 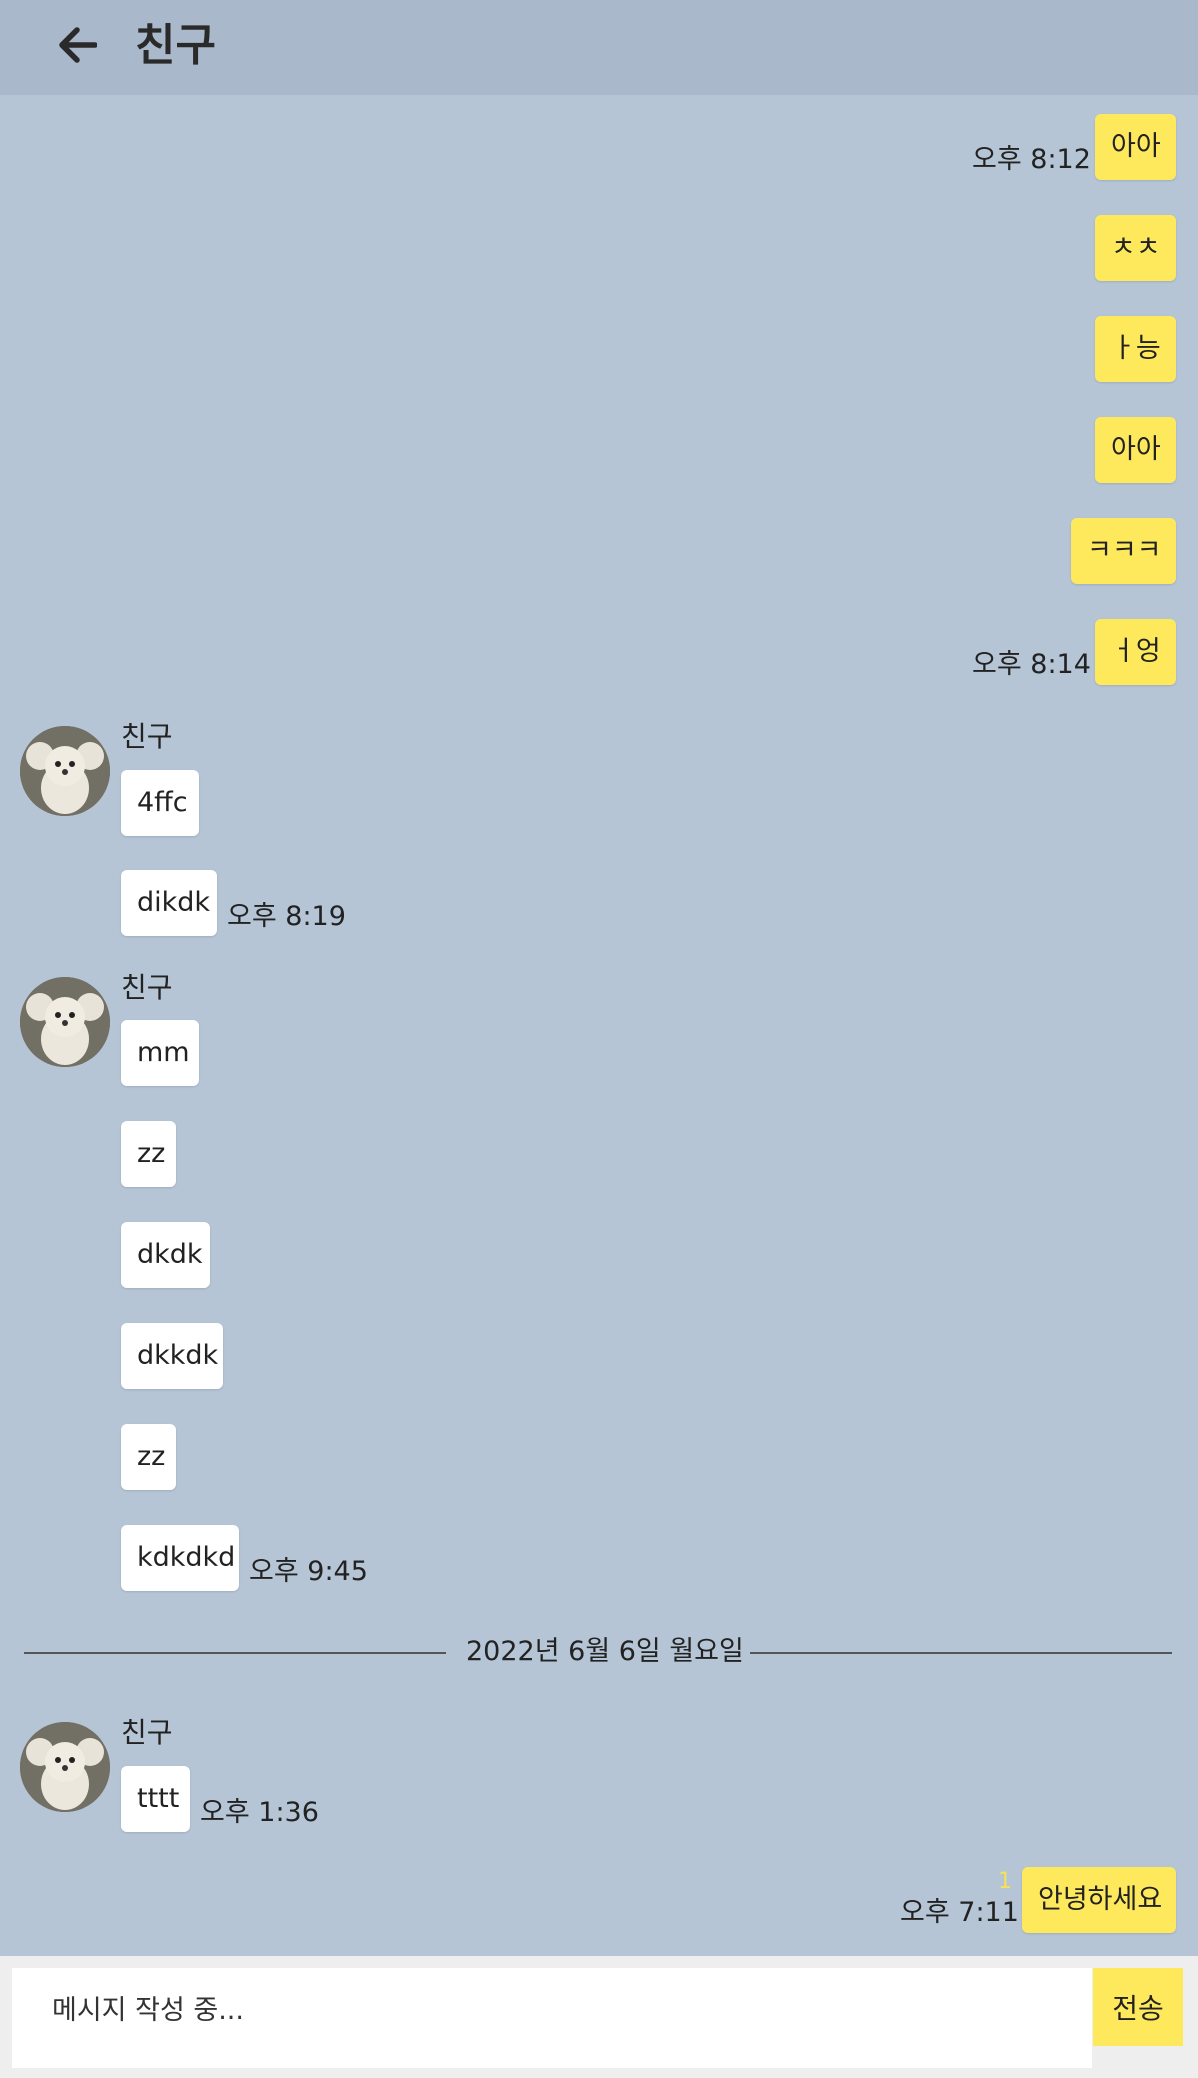 What do you see at coordinates (1031, 159) in the screenshot?
I see `message-time: 오후 8:12` at bounding box center [1031, 159].